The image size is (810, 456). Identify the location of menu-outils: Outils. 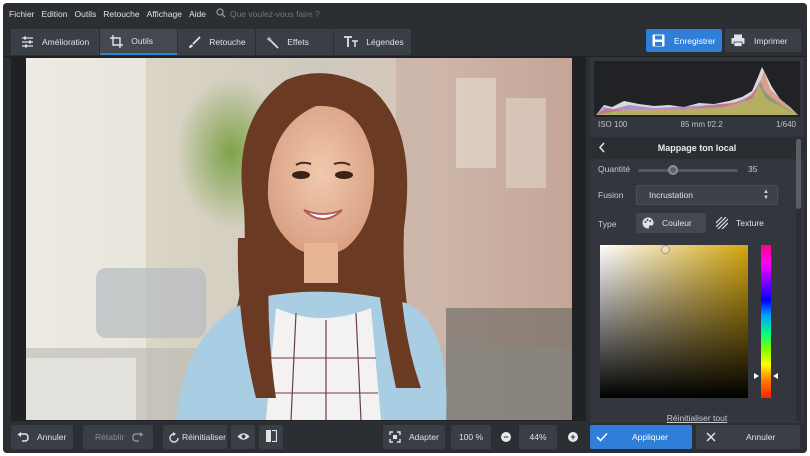
(86, 14).